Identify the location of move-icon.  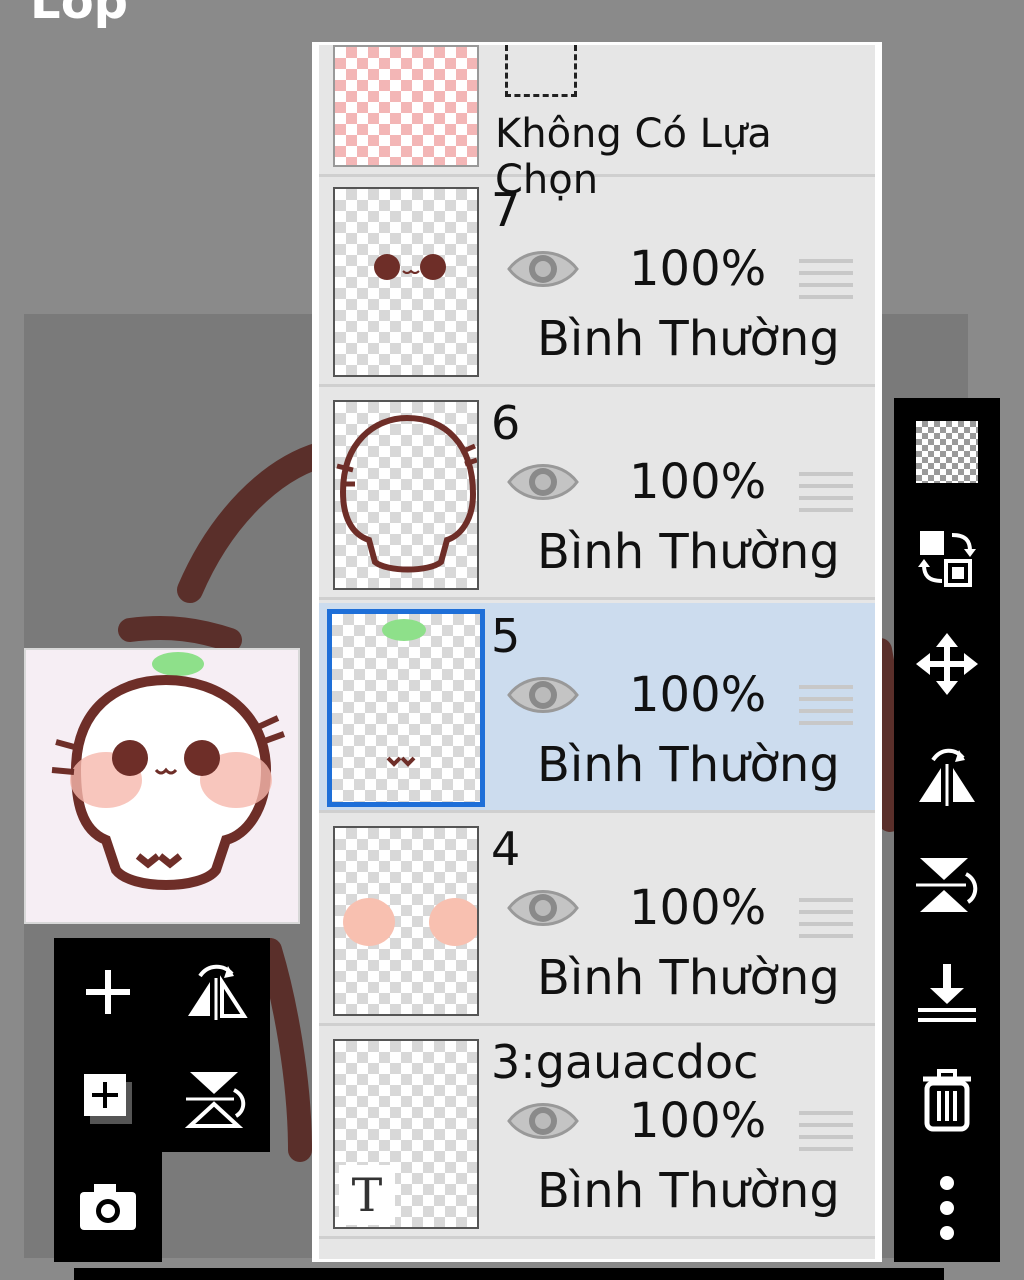
(947, 664).